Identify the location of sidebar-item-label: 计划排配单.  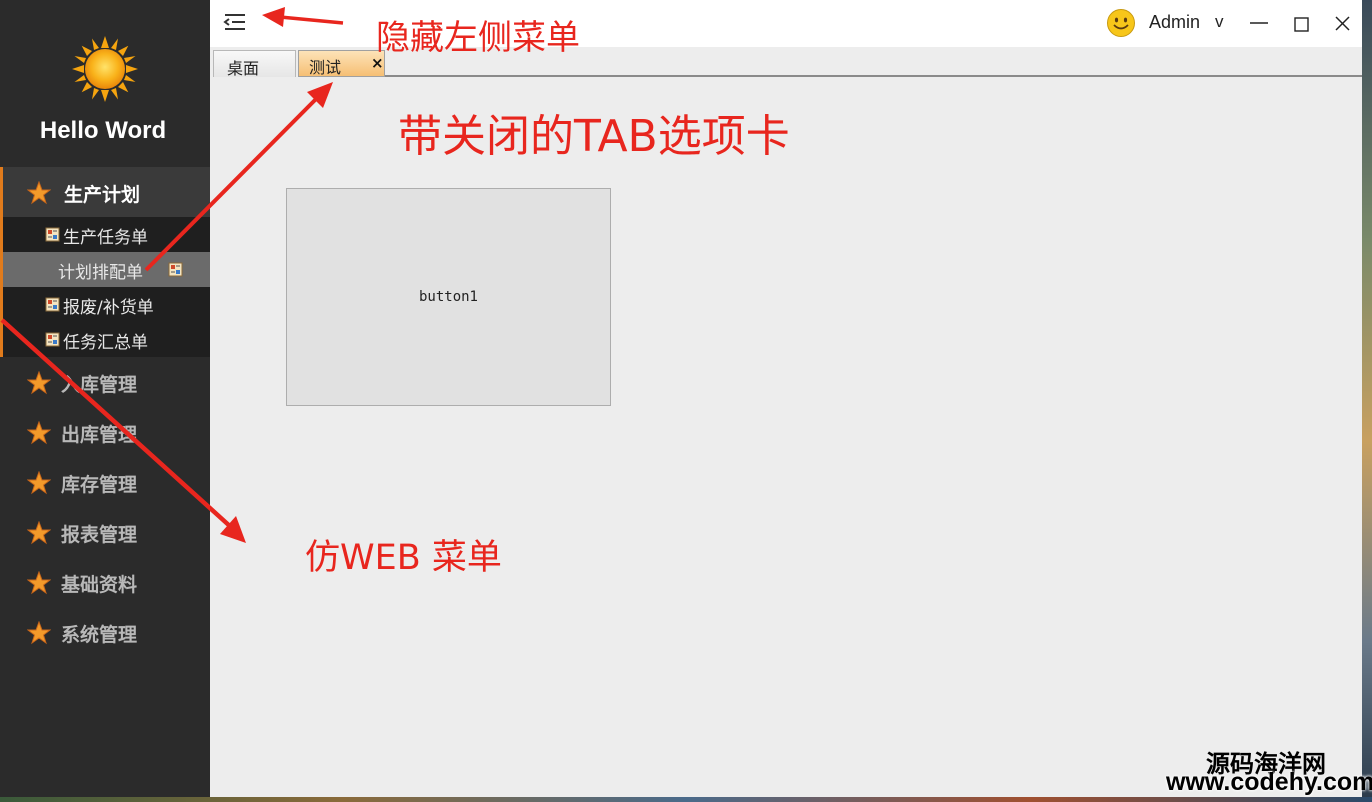
(100, 273).